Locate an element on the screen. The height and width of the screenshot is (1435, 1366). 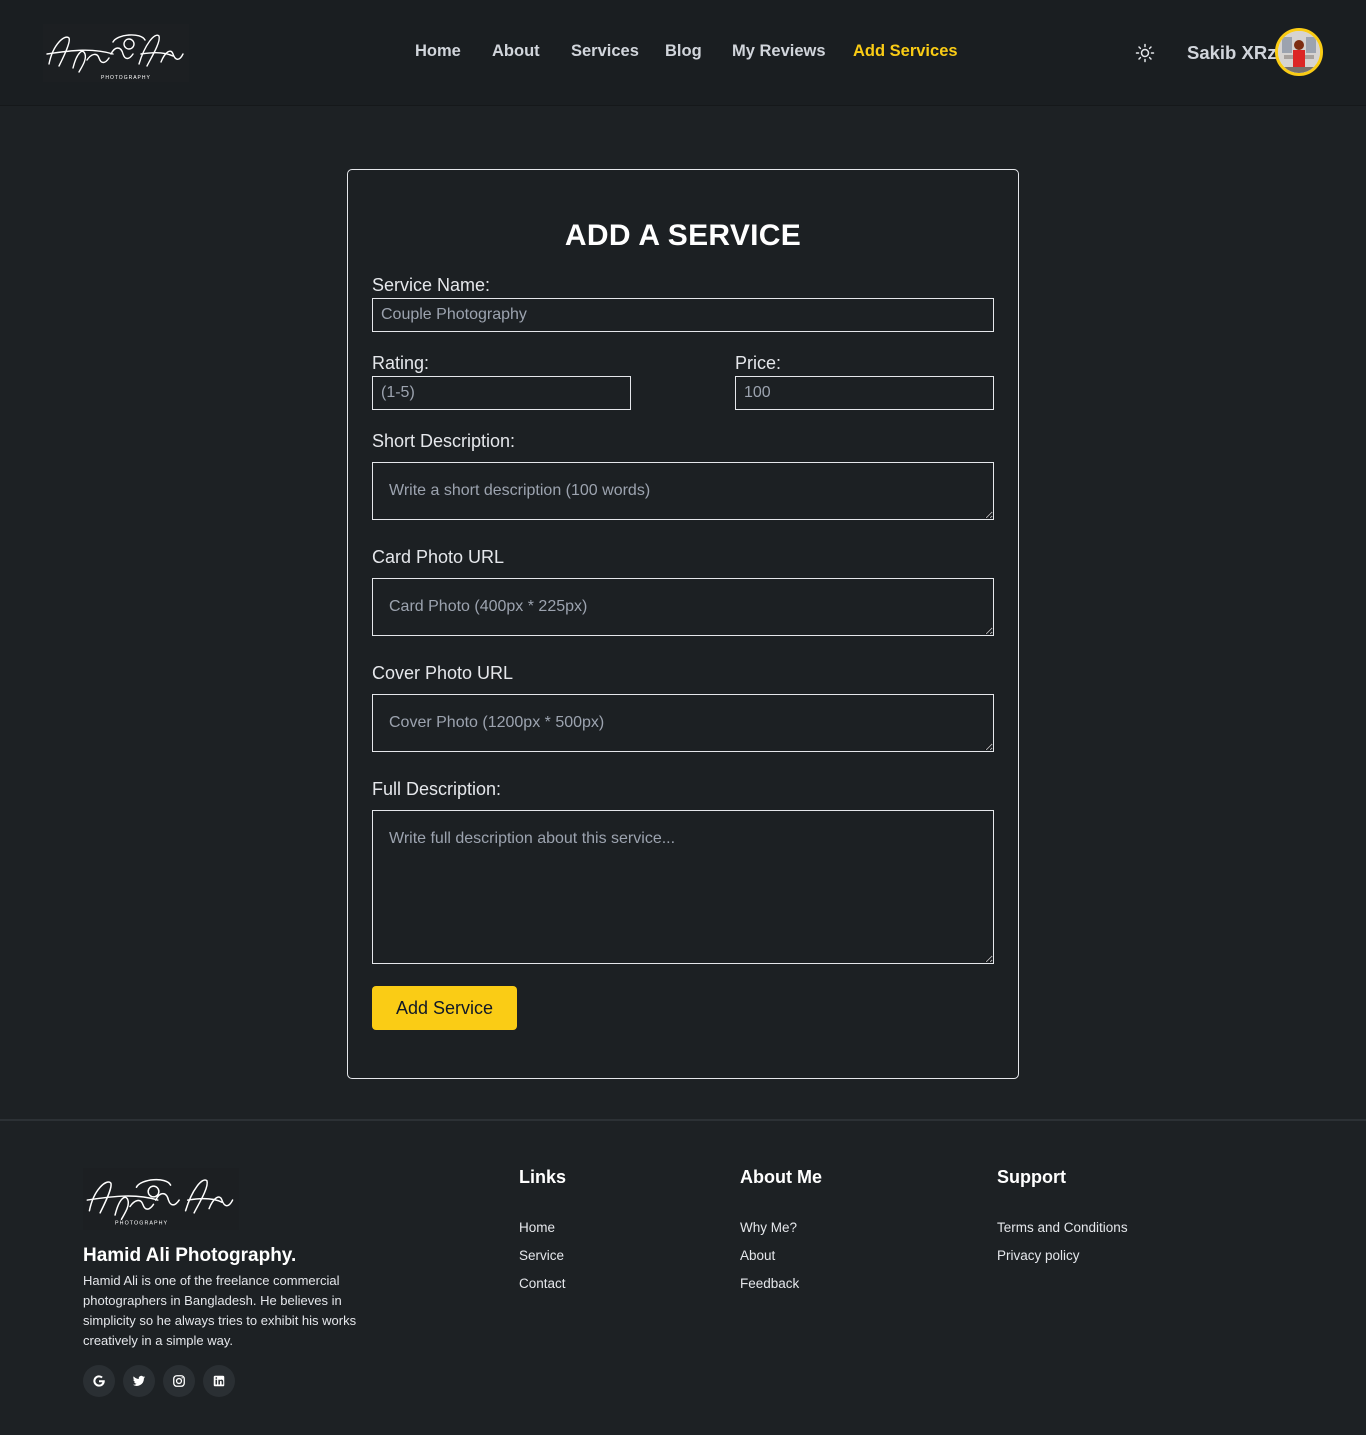
user-name: Sakib XRz is located at coordinates (1232, 52).